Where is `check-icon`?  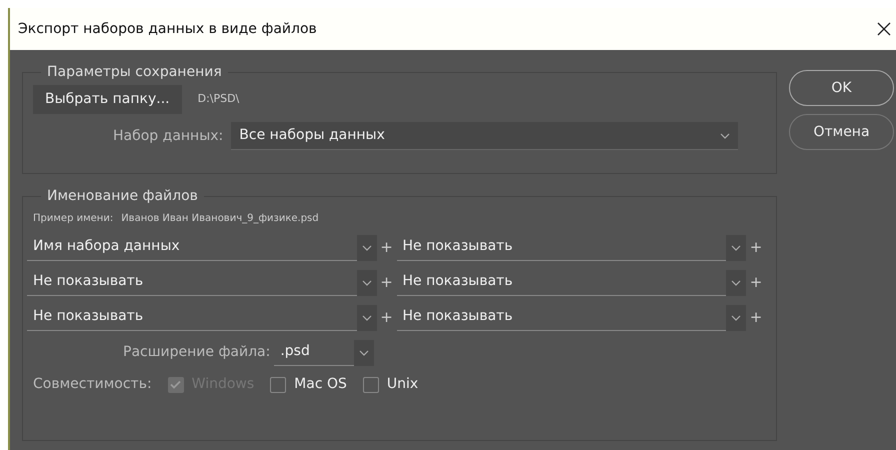
check-icon is located at coordinates (176, 384).